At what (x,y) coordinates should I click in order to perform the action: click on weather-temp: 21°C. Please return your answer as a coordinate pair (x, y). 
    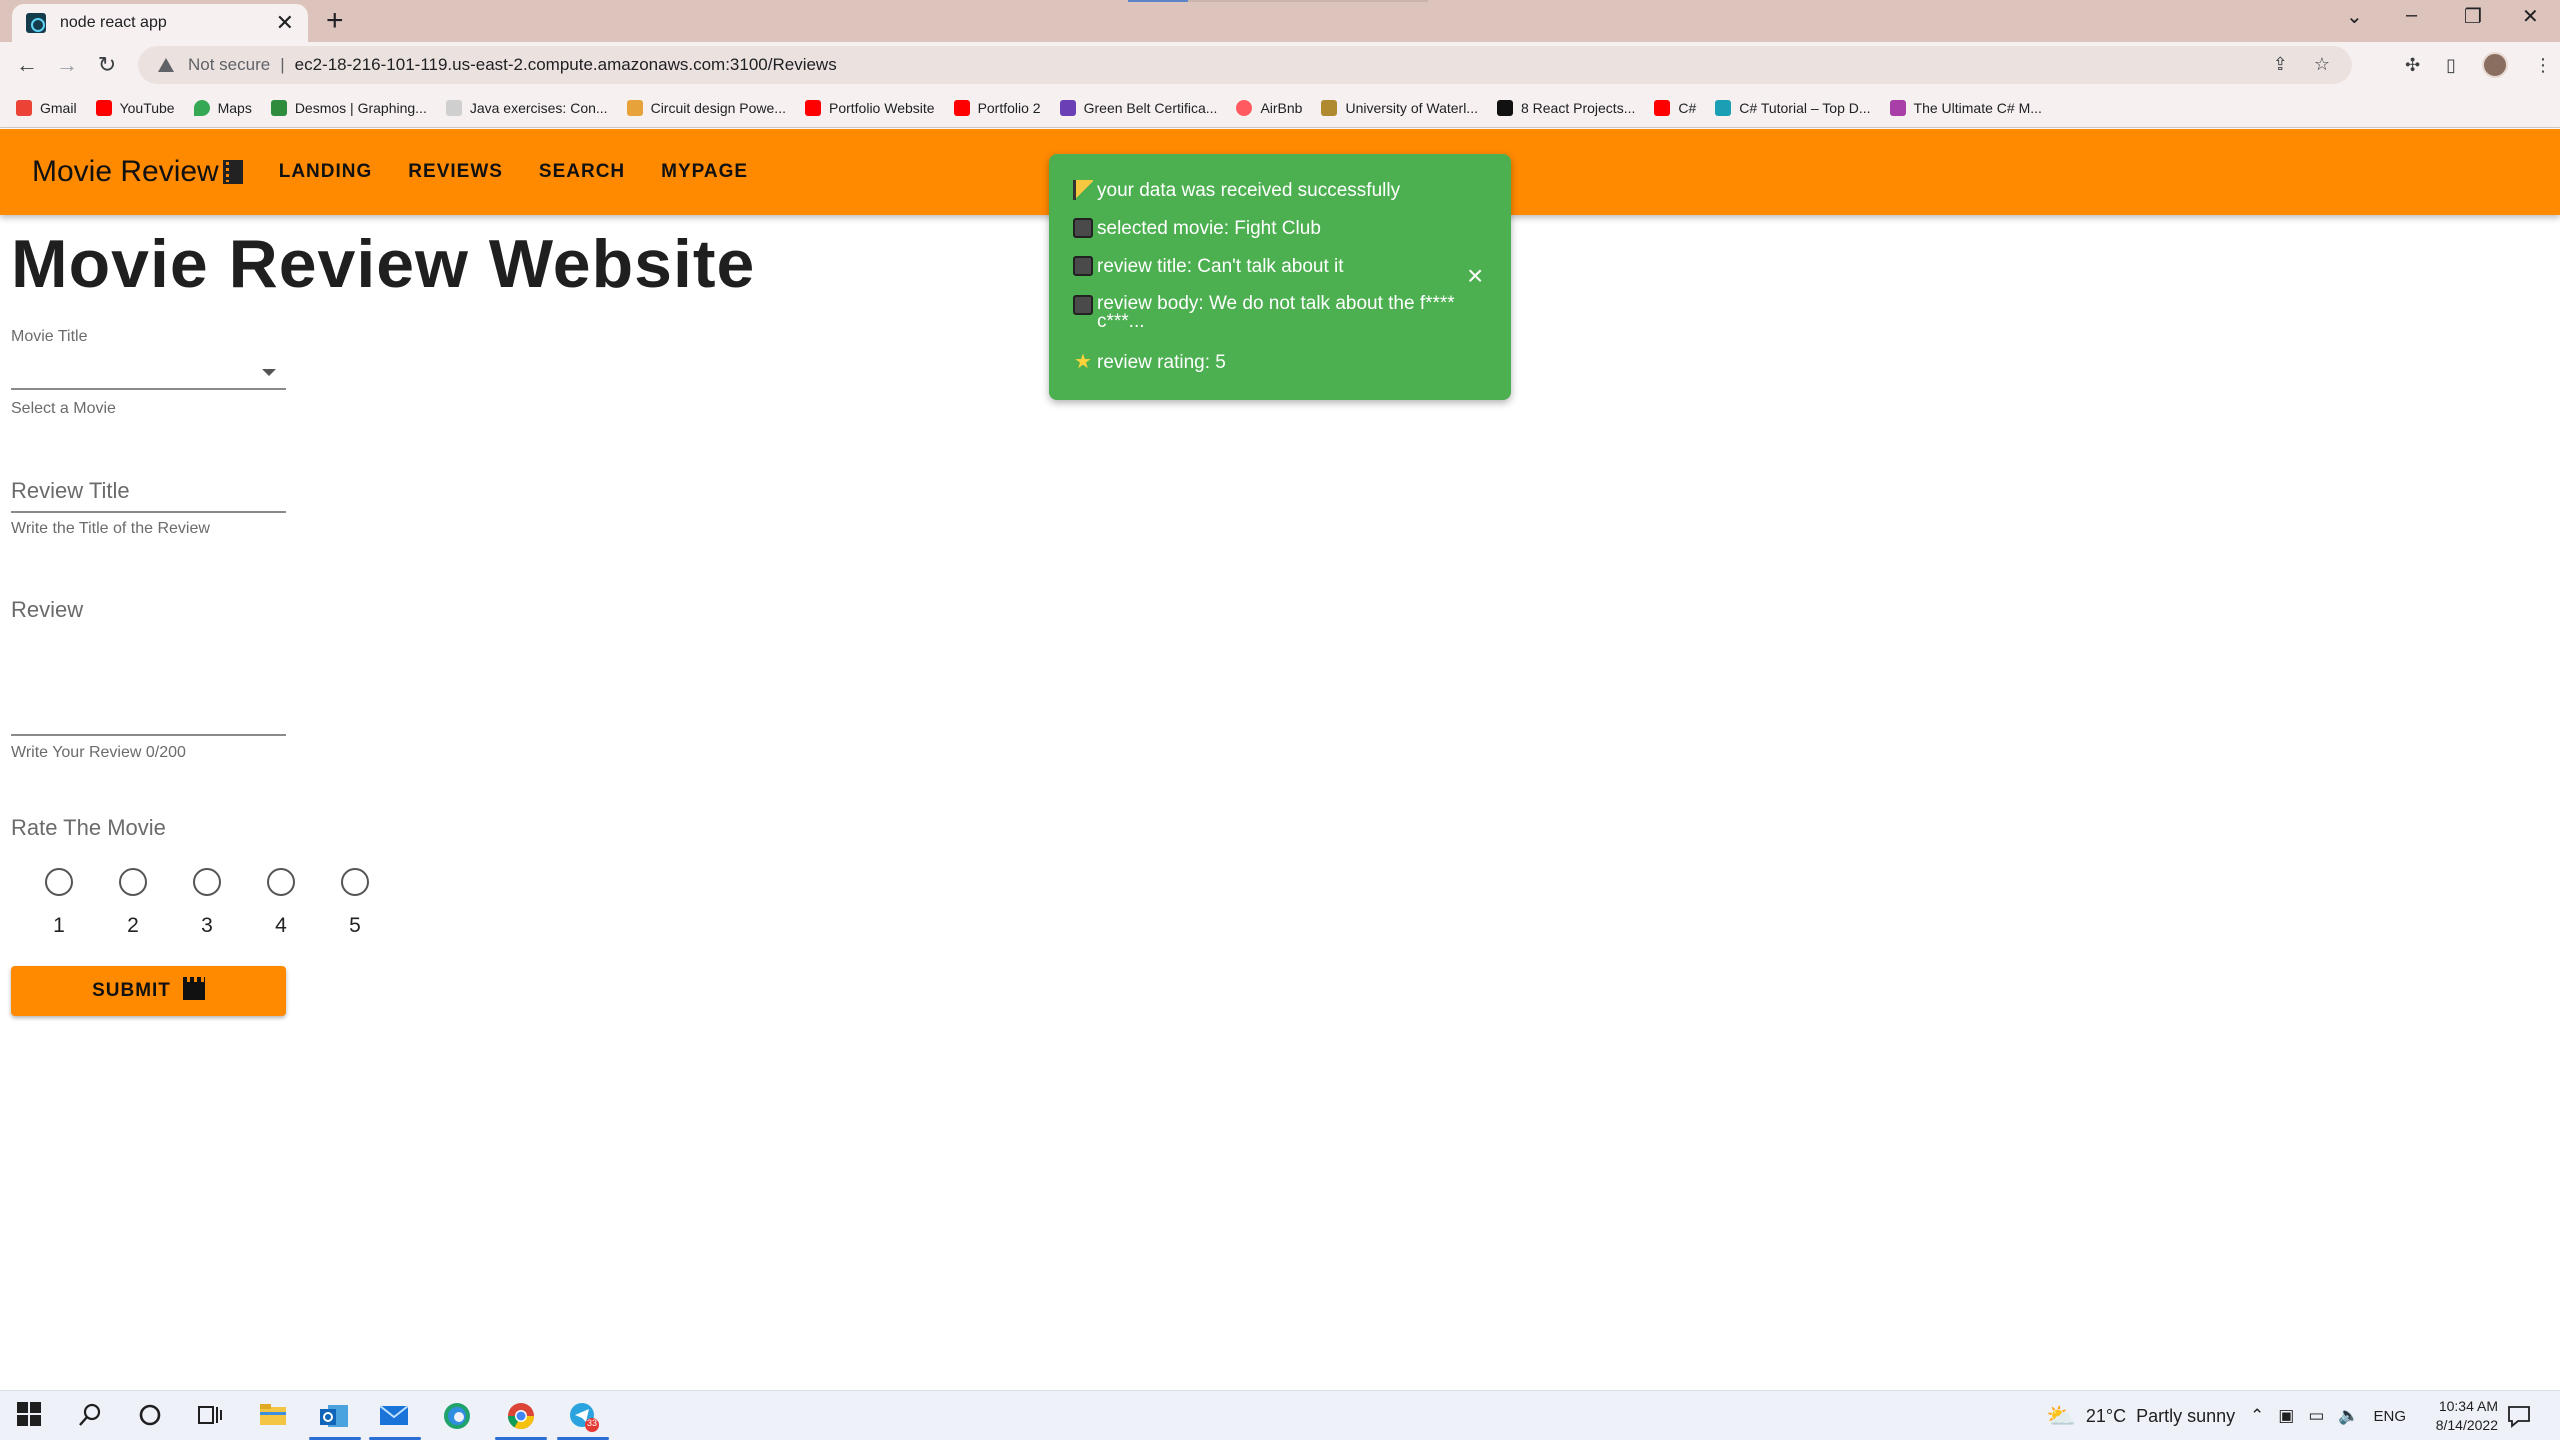
    Looking at the image, I should click on (2106, 1415).